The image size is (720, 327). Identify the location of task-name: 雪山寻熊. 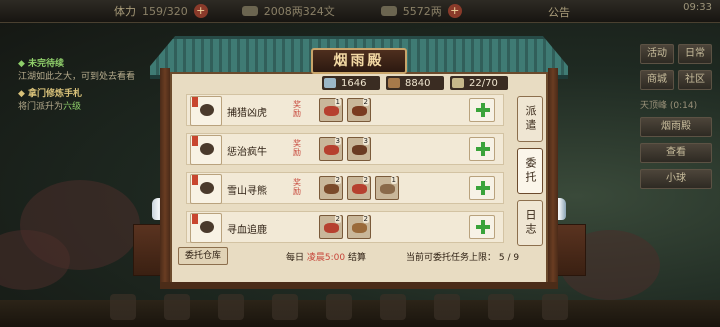
(247, 191).